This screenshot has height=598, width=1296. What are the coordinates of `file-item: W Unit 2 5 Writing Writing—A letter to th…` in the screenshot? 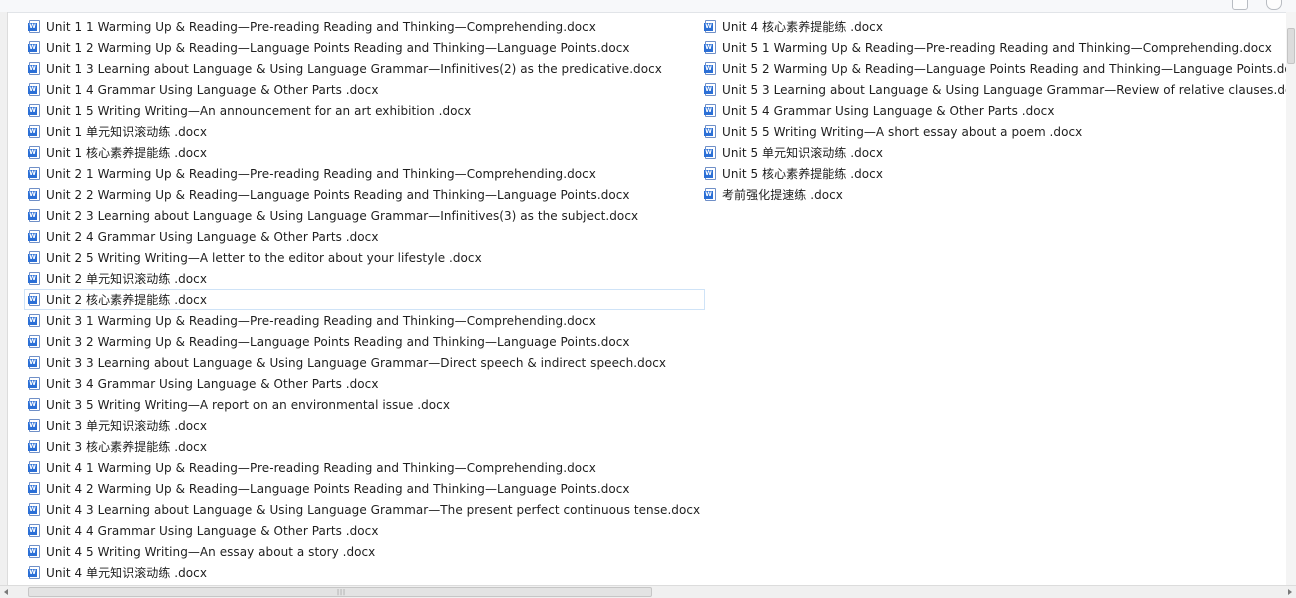 It's located at (364, 257).